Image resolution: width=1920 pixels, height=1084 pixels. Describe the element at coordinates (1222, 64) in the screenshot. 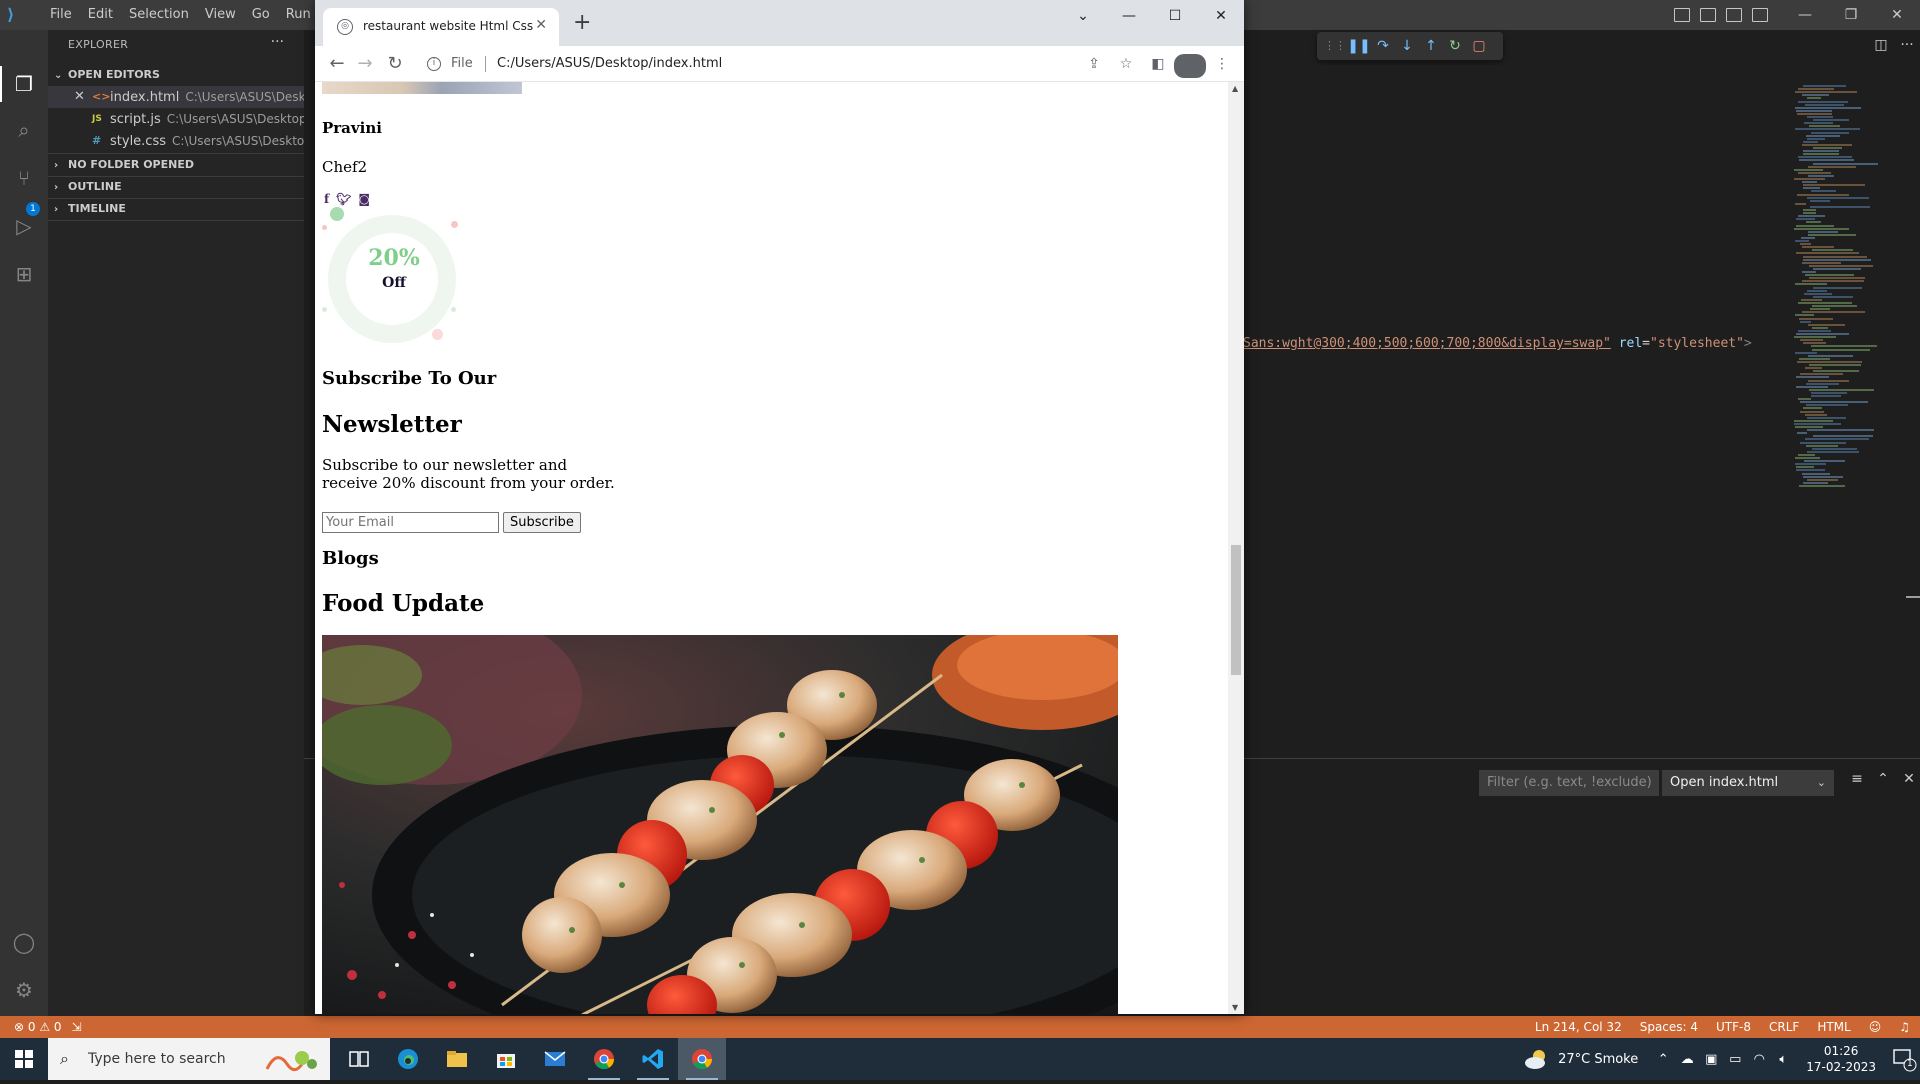

I see `kebab-menu-icon: ⋮` at that location.